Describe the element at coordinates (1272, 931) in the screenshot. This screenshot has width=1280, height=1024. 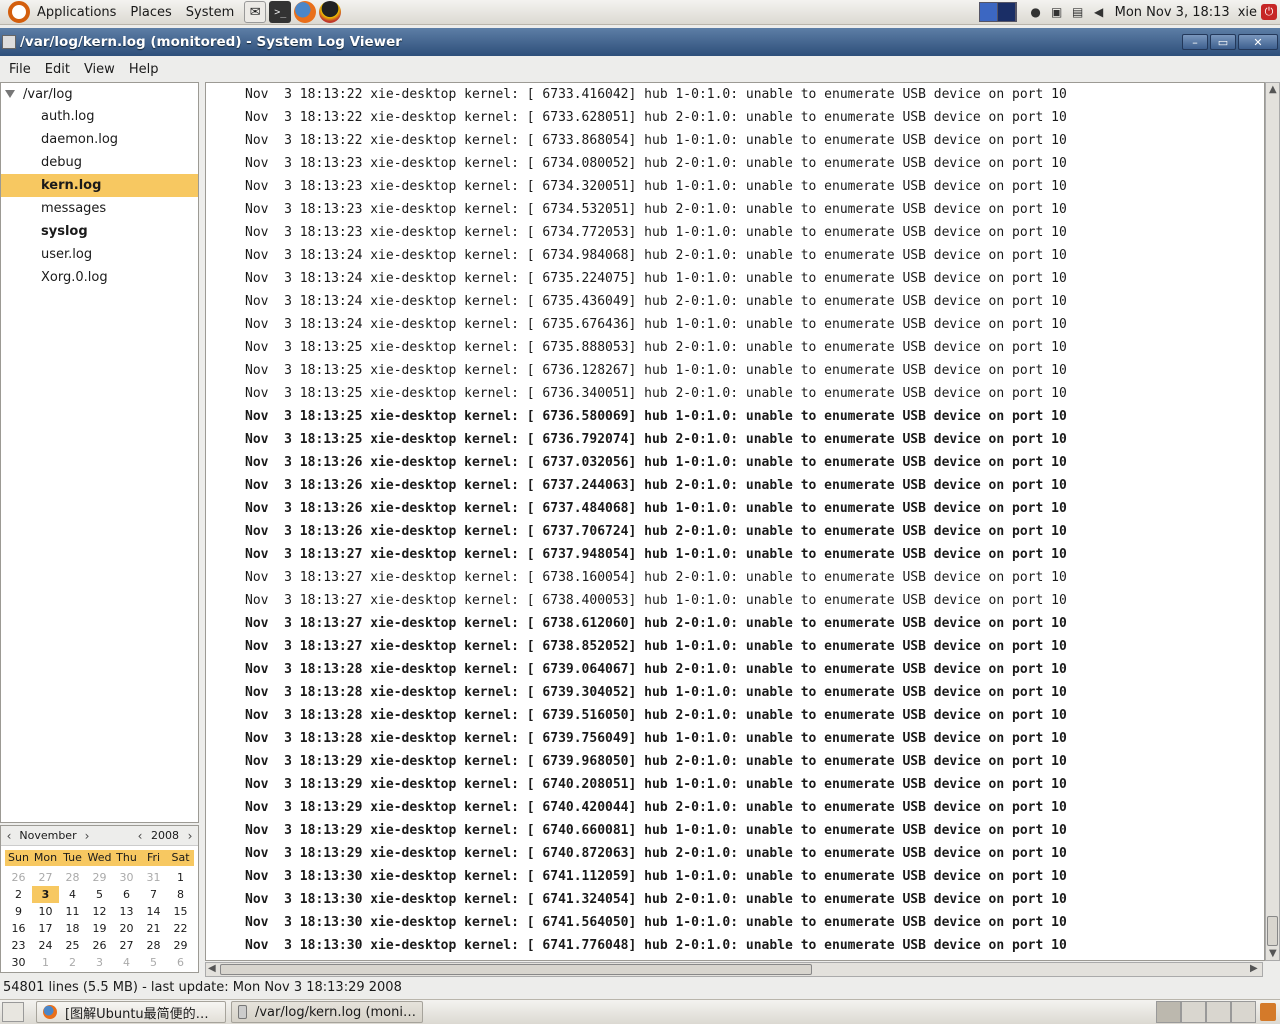
I see `vertical-scroll-thumb` at that location.